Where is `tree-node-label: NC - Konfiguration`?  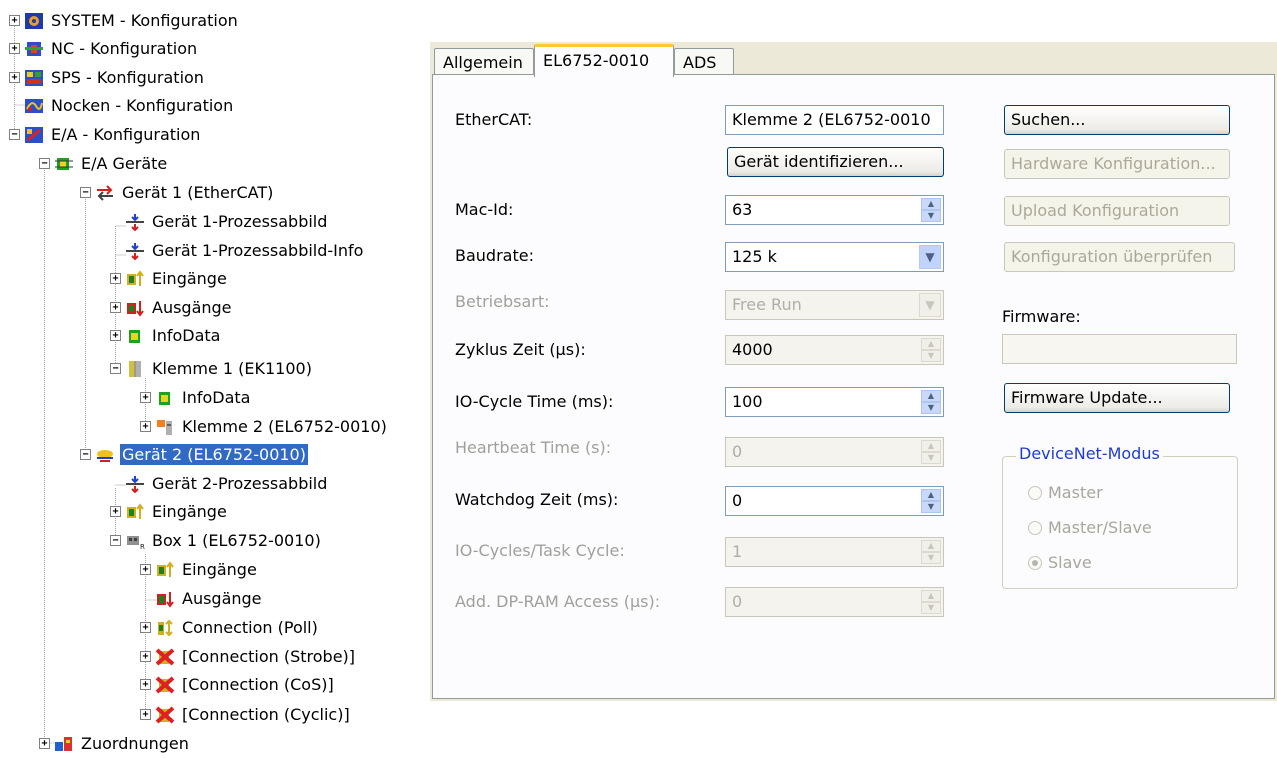 tree-node-label: NC - Konfiguration is located at coordinates (124, 48).